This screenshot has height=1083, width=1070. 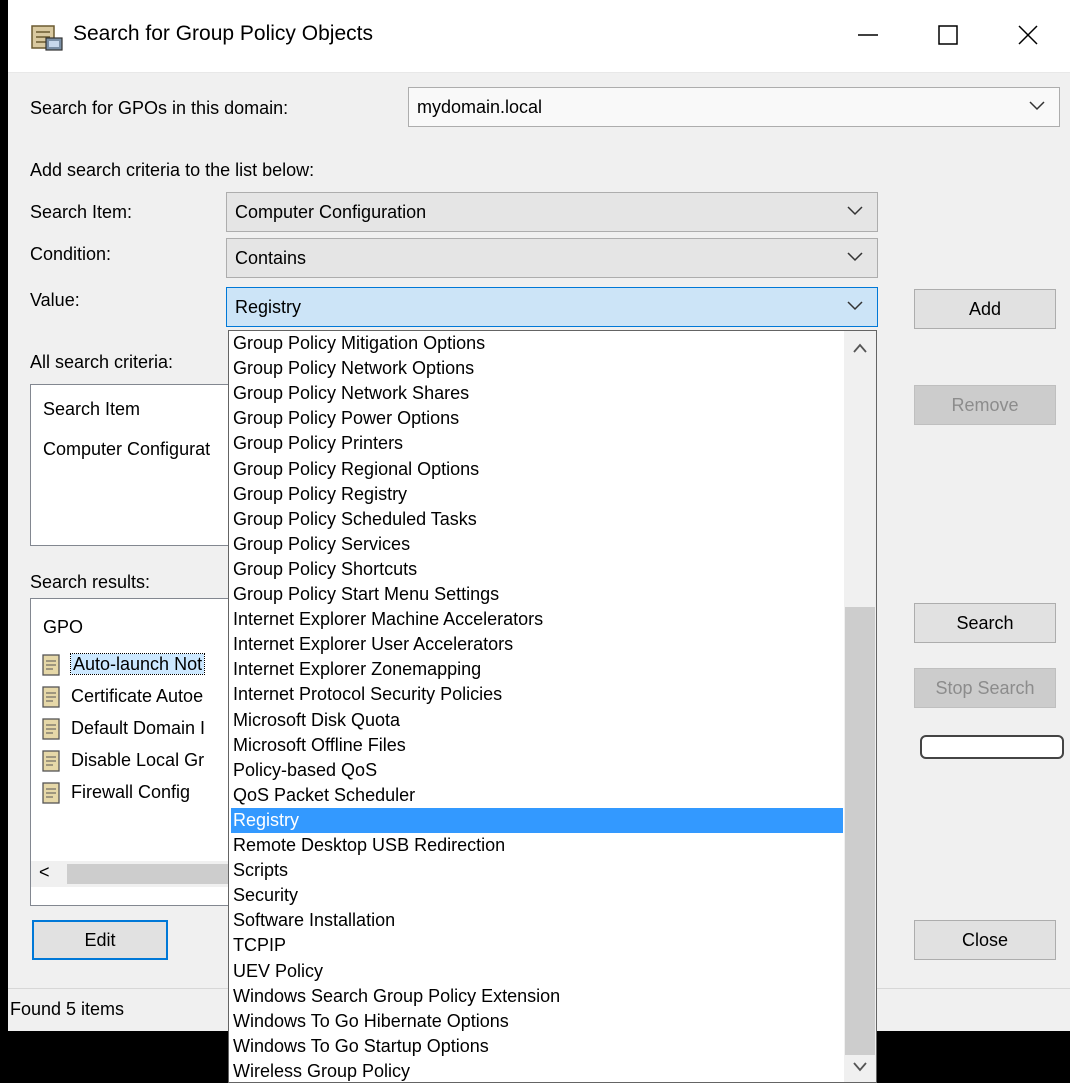 I want to click on minimize-button, so click(x=868, y=35).